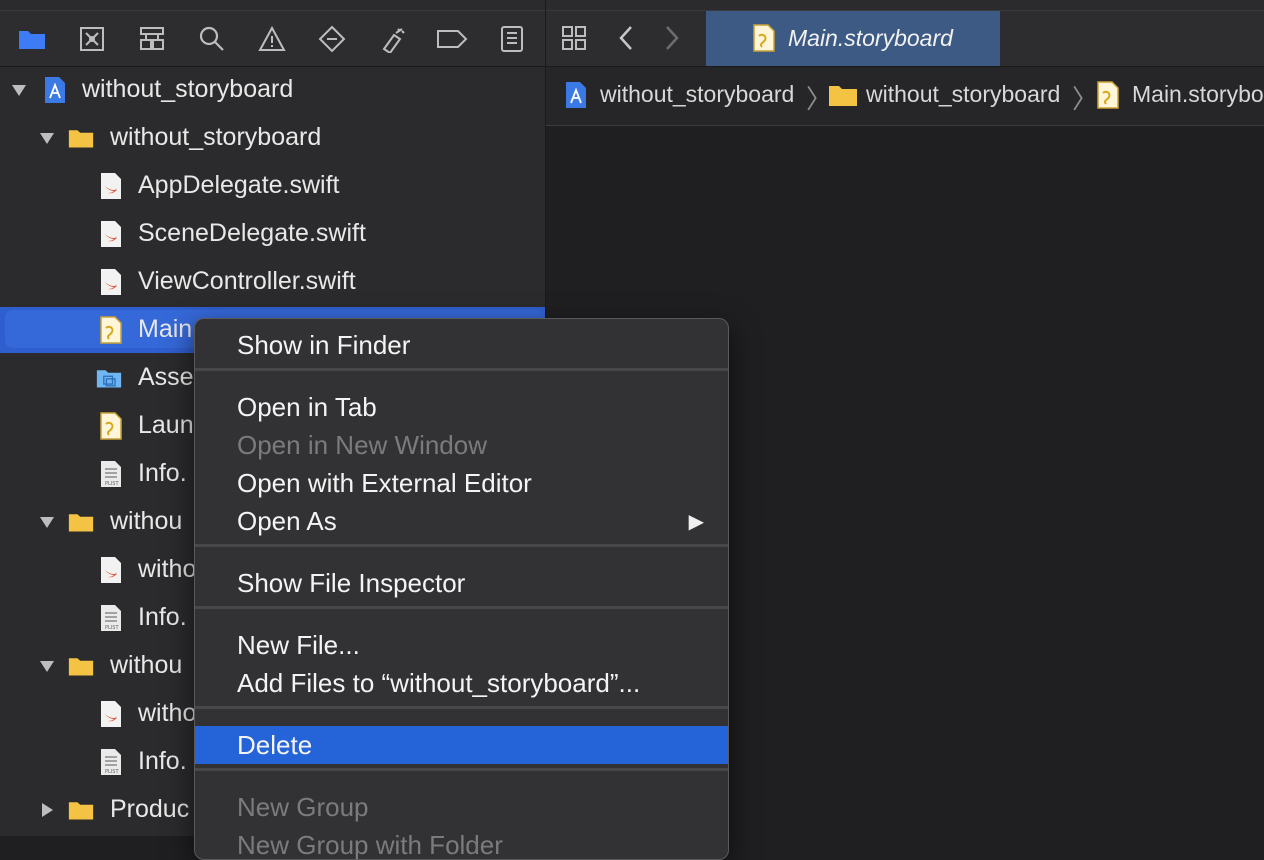 Image resolution: width=1264 pixels, height=860 pixels. I want to click on tree-file-row: ViewController.swift, so click(272, 282).